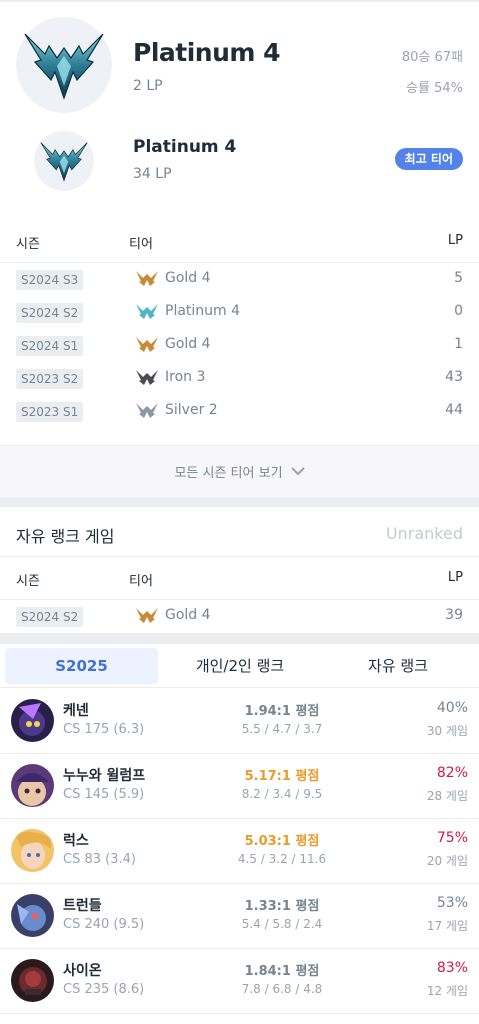  What do you see at coordinates (452, 773) in the screenshot?
I see `champion-win-rate: 82%` at bounding box center [452, 773].